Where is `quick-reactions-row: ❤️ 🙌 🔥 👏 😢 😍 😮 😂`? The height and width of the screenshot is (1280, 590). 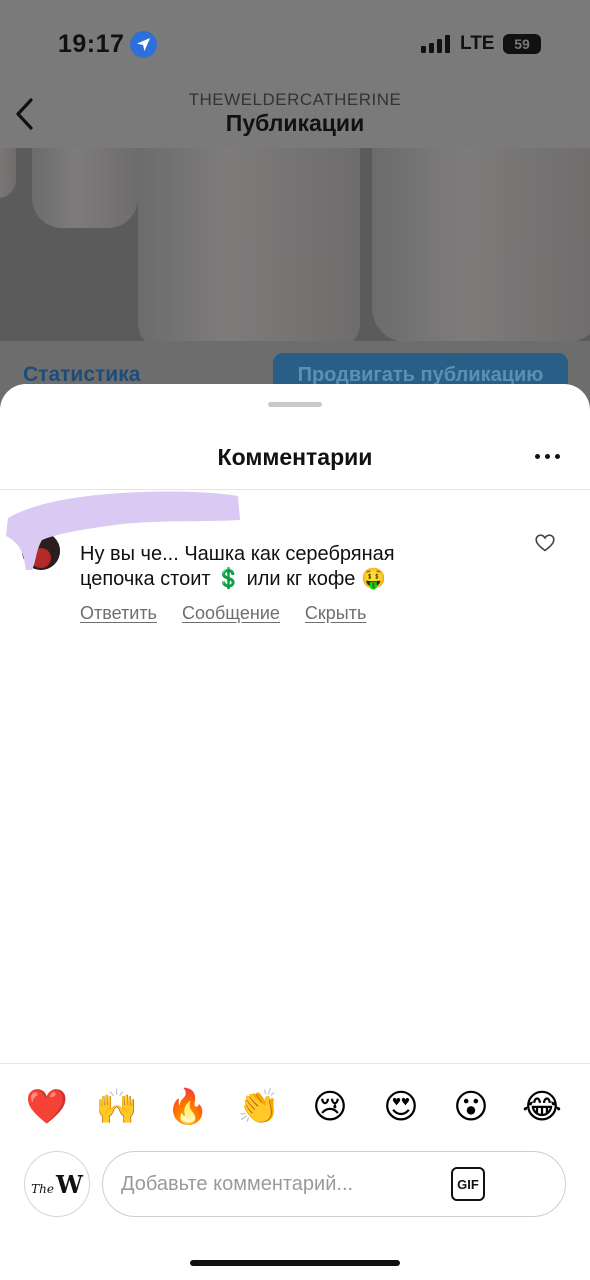 quick-reactions-row: ❤️ 🙌 🔥 👏 😢 😍 😮 😂 is located at coordinates (295, 1107).